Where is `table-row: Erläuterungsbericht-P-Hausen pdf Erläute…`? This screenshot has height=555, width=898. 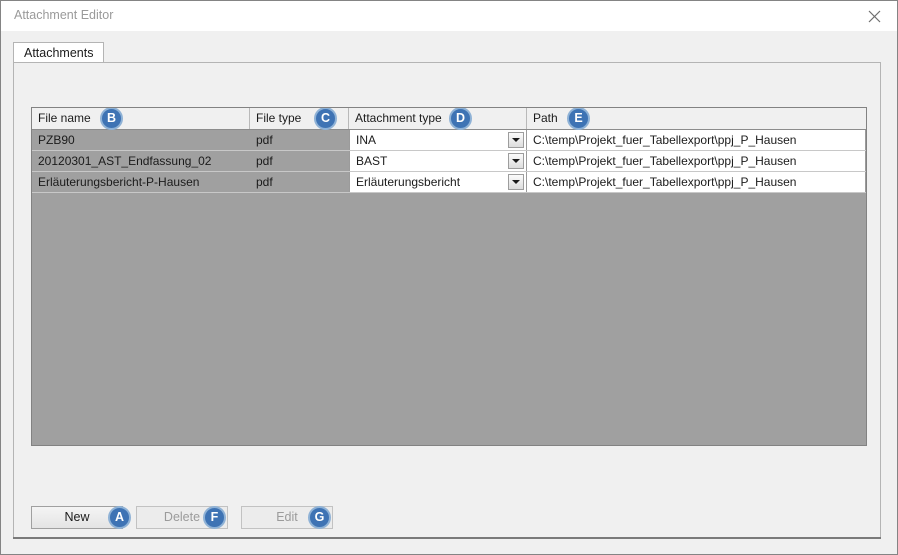
table-row: Erläuterungsbericht-P-Hausen pdf Erläute… is located at coordinates (449, 182).